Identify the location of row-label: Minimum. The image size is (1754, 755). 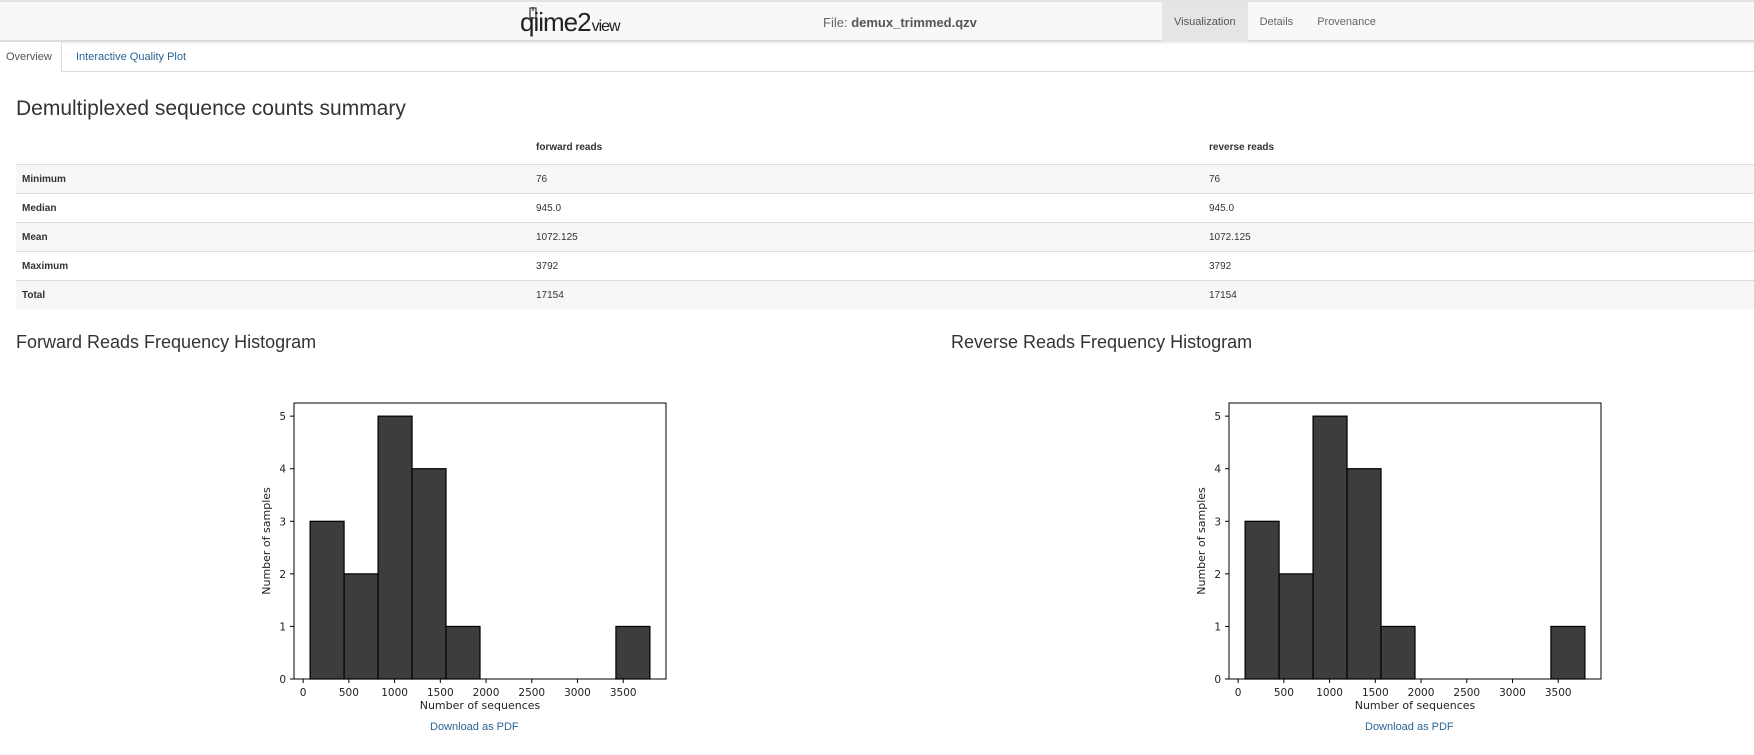
(273, 179).